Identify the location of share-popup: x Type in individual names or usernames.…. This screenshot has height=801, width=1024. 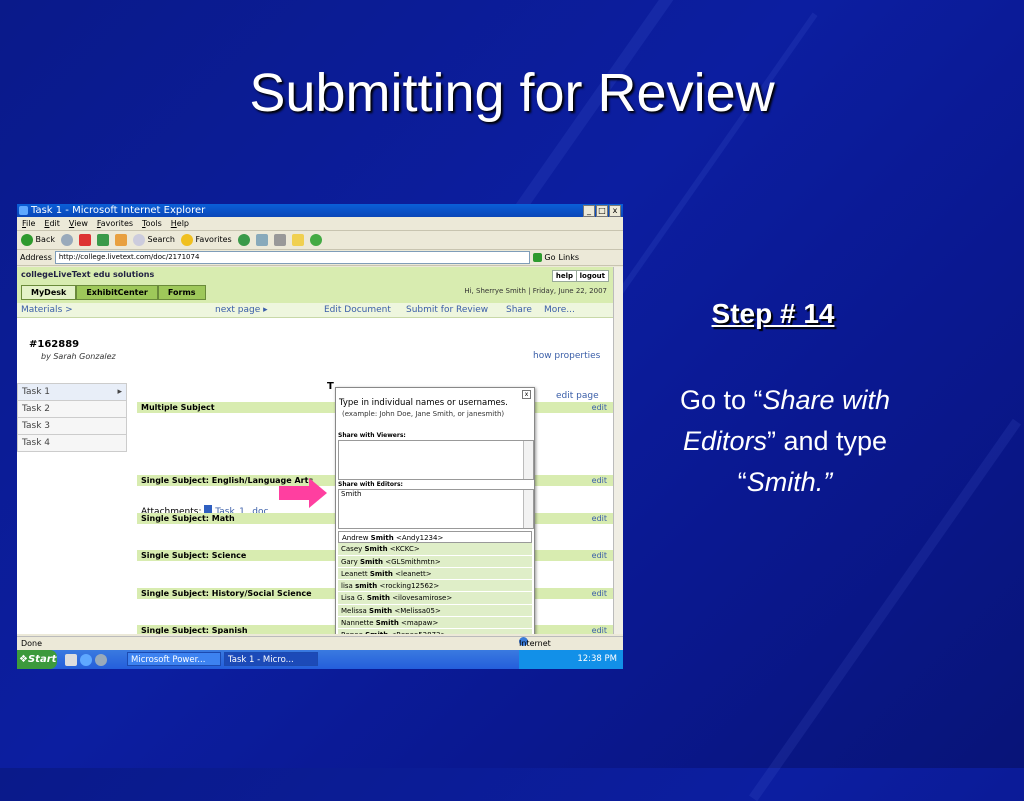
(435, 510).